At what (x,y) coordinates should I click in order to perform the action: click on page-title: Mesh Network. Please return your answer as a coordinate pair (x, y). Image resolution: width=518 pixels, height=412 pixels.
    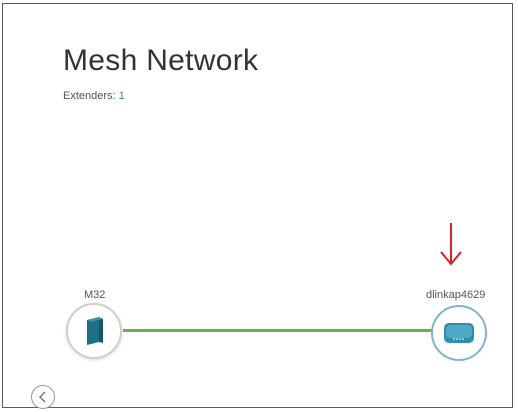
    Looking at the image, I should click on (161, 60).